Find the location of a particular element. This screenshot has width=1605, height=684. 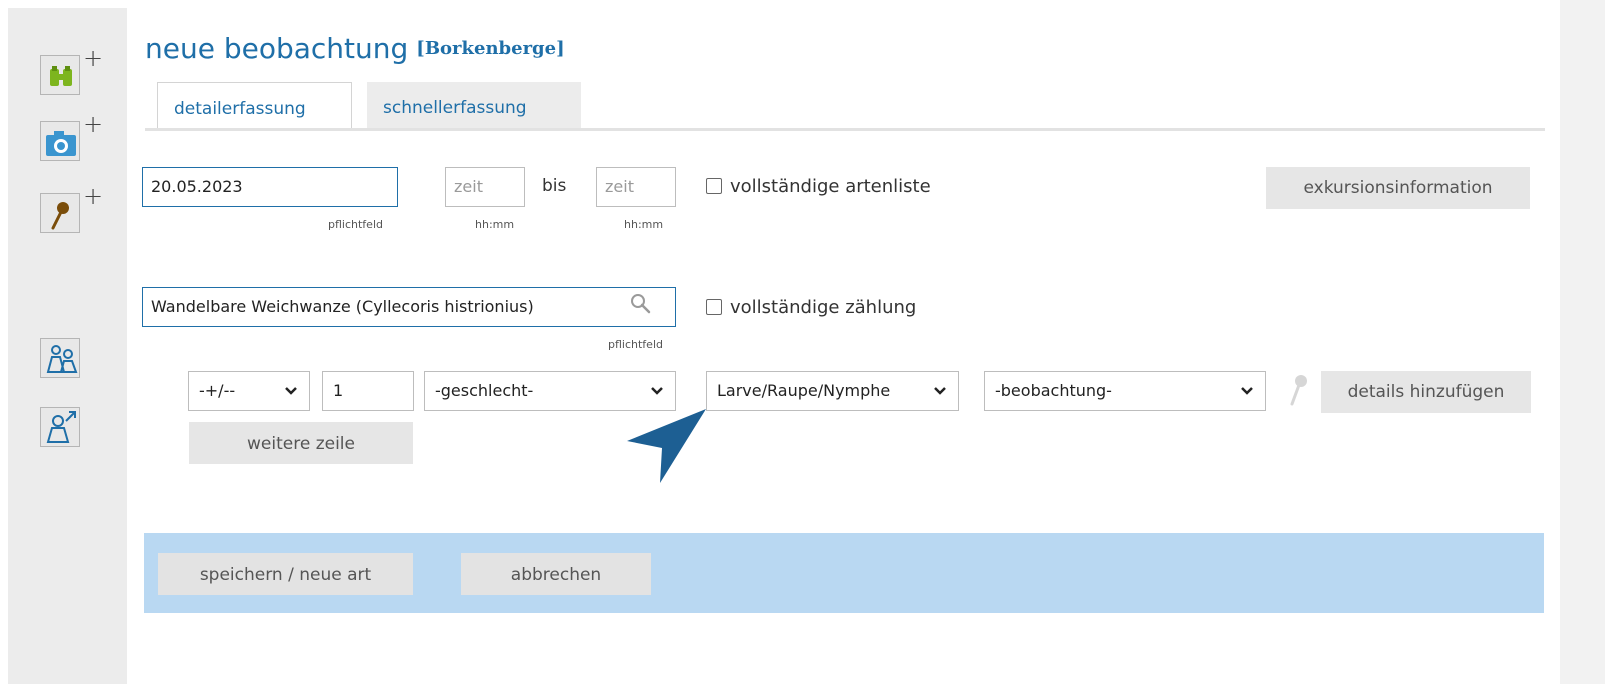

stage-select: Larve/Raupe/Nymphe is located at coordinates (832, 391).